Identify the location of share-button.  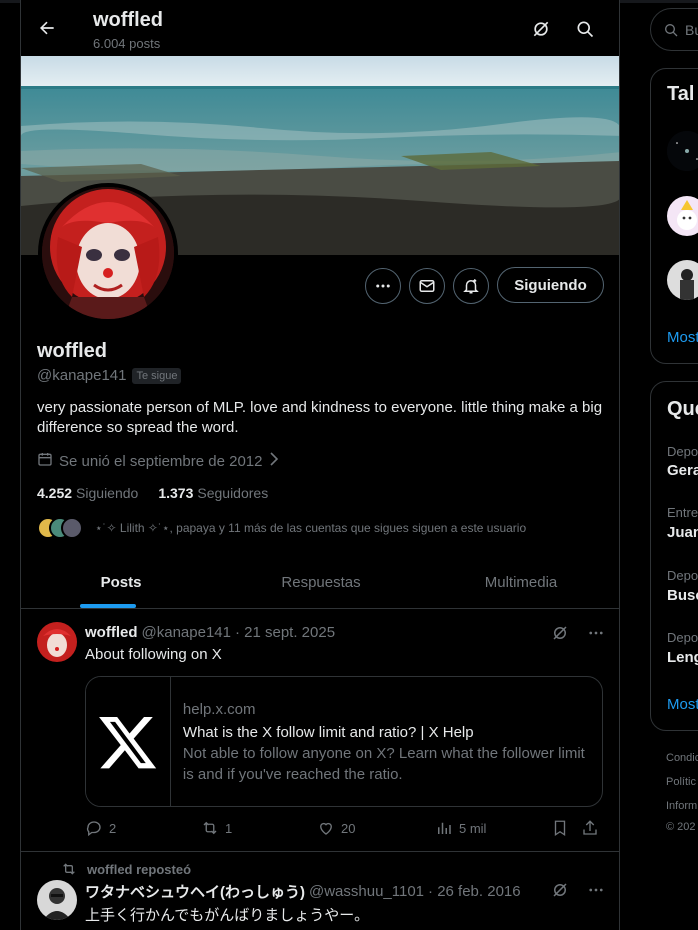
(590, 828).